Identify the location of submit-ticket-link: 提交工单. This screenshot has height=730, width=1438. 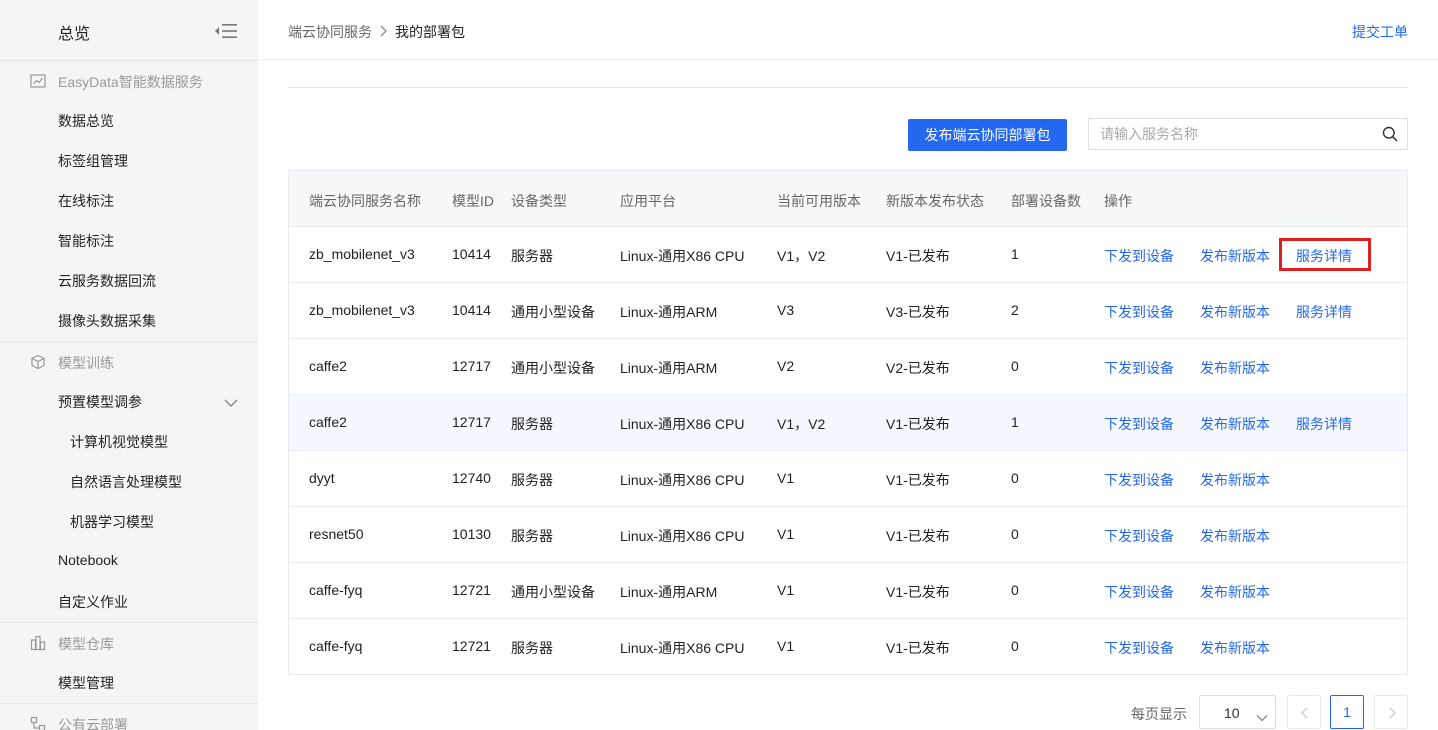
(1380, 32).